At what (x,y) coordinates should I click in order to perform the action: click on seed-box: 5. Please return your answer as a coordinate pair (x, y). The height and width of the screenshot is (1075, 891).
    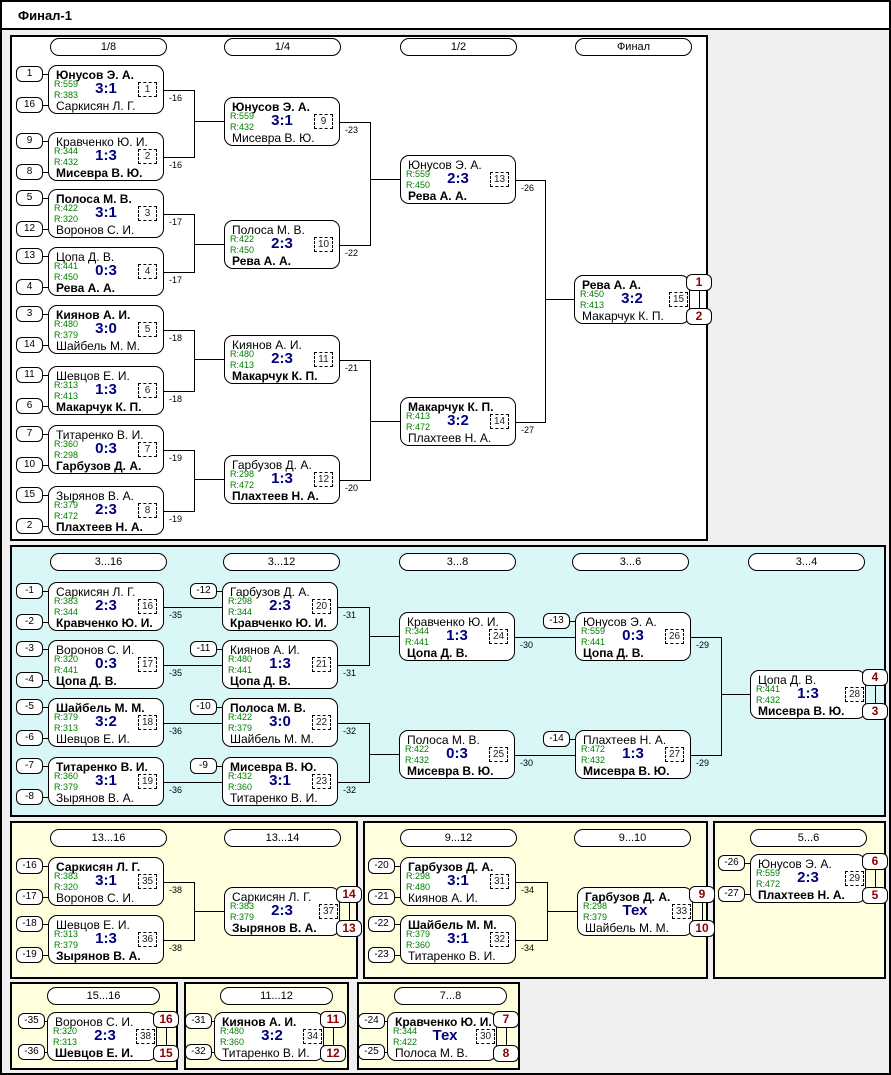
    Looking at the image, I should click on (29, 198).